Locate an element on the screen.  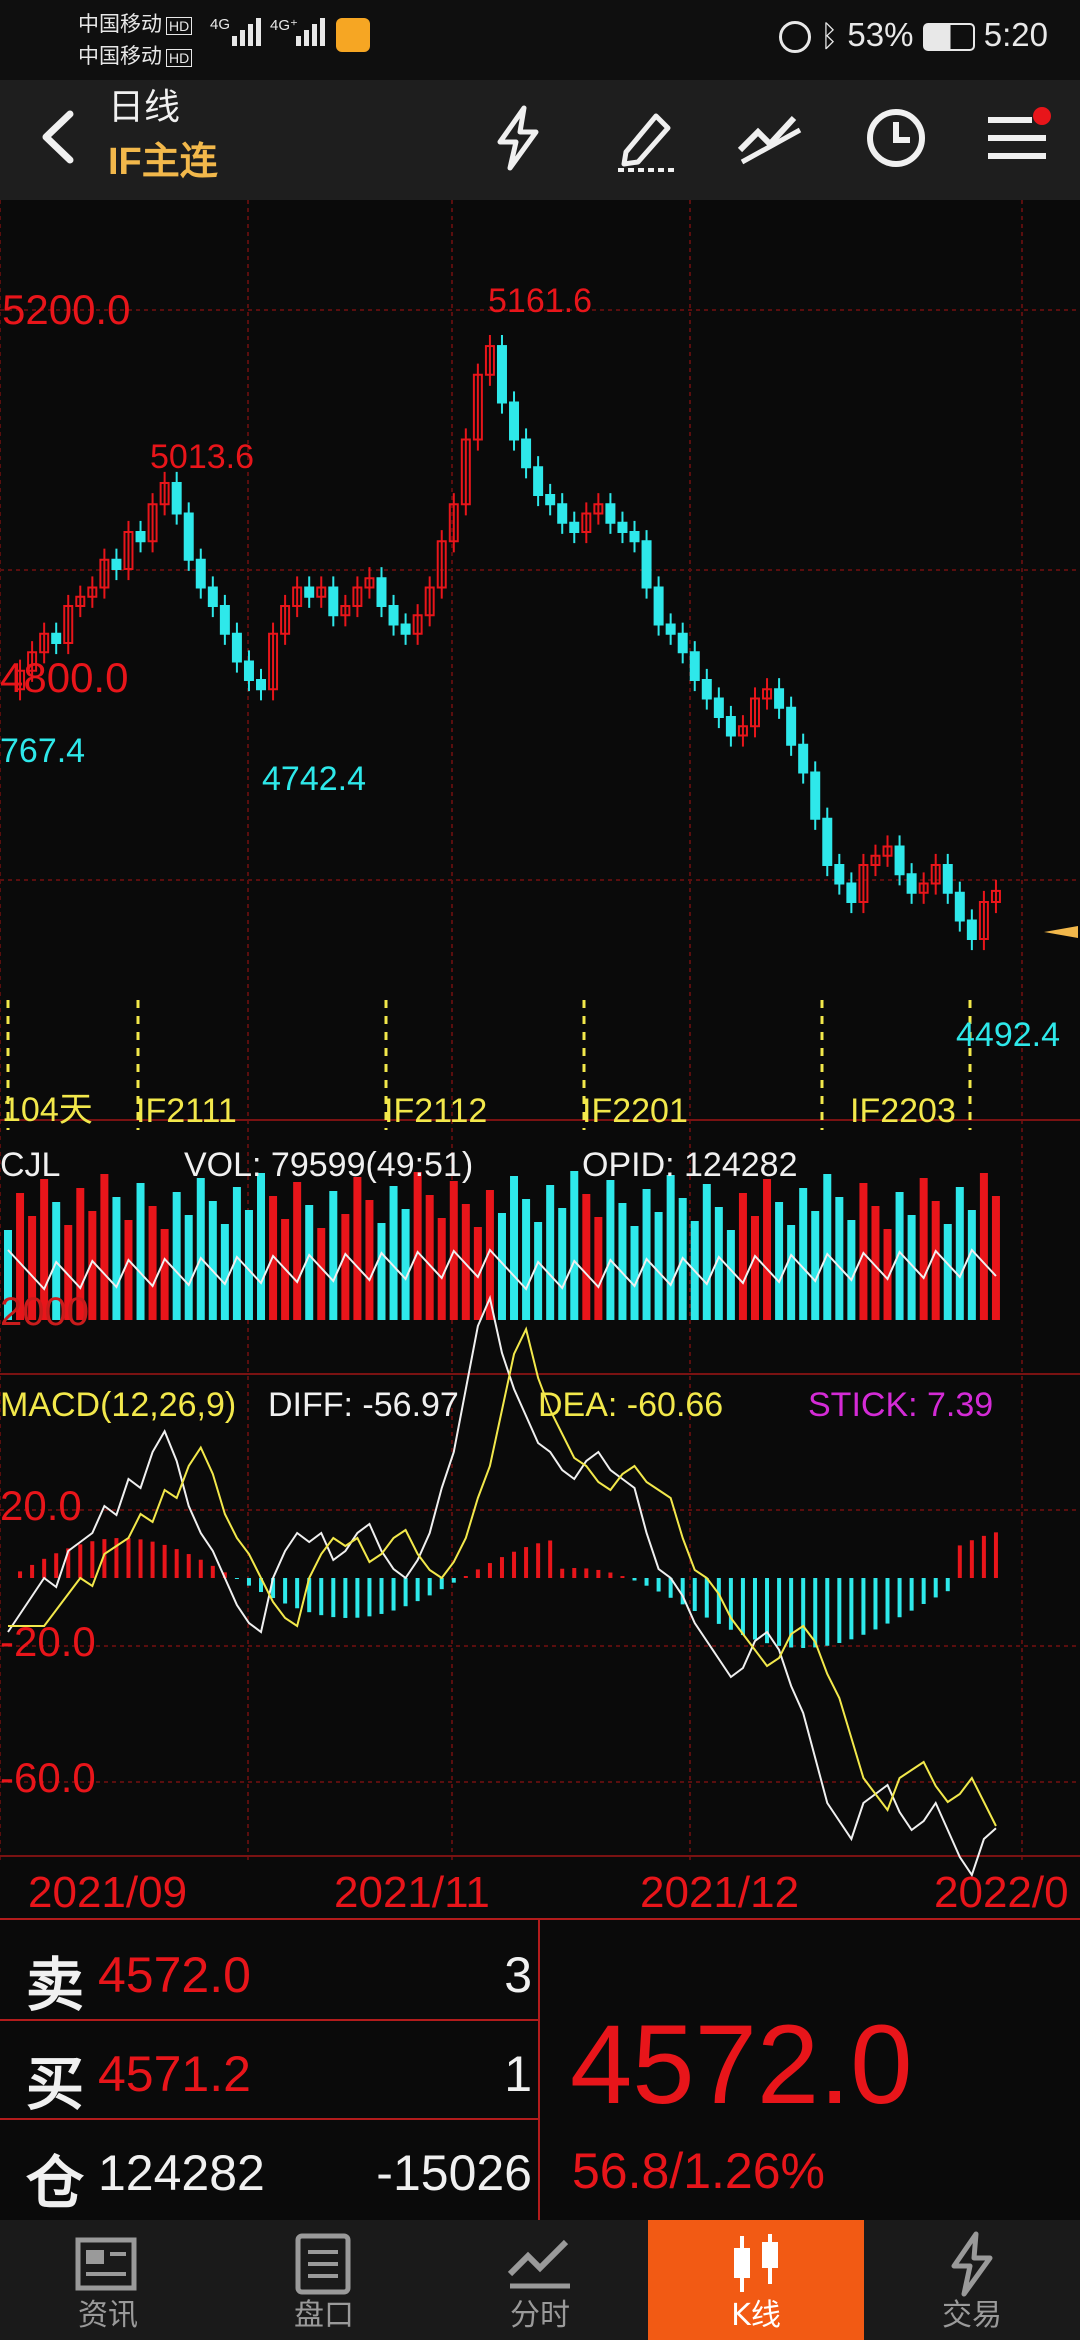
tab-news-label: 资讯 is located at coordinates (108, 2315).